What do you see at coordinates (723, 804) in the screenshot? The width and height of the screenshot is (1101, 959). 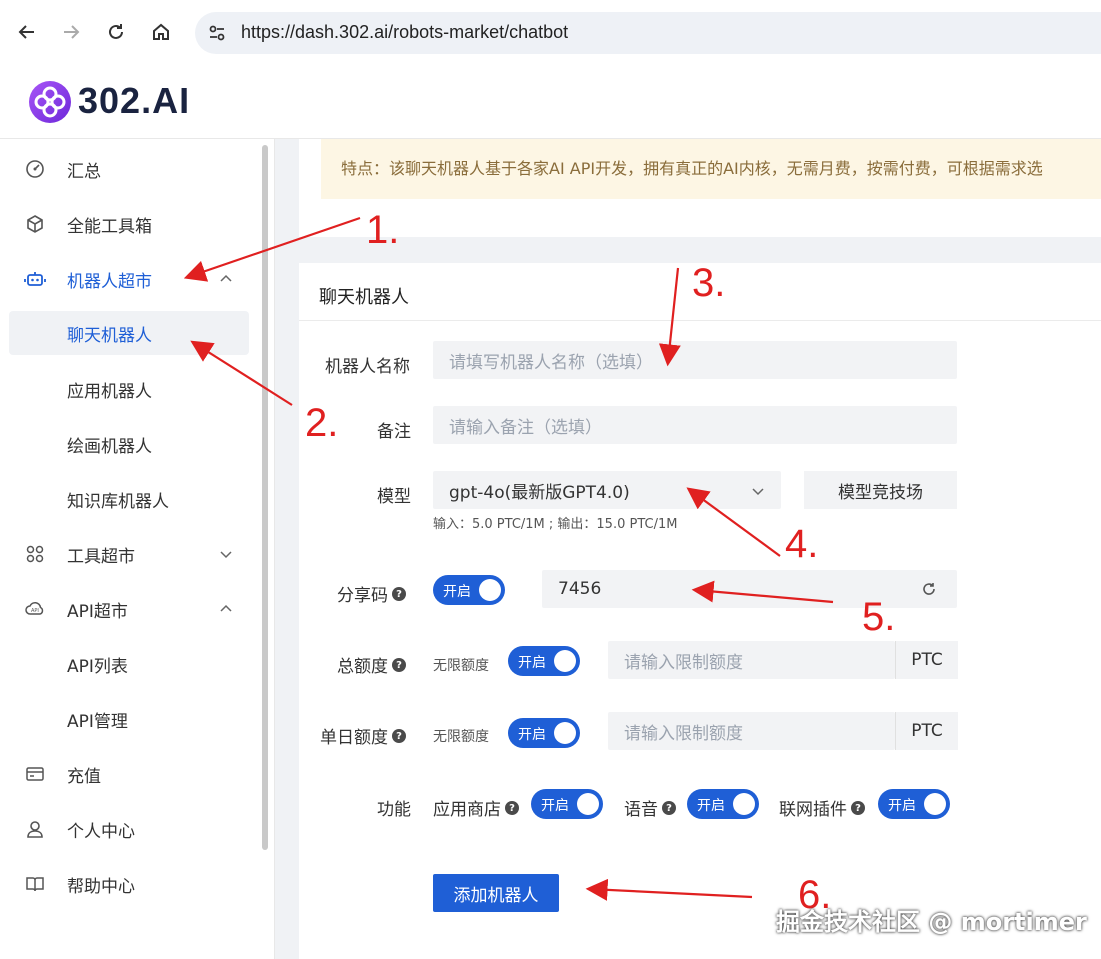 I see `voice-toggle: 开启` at bounding box center [723, 804].